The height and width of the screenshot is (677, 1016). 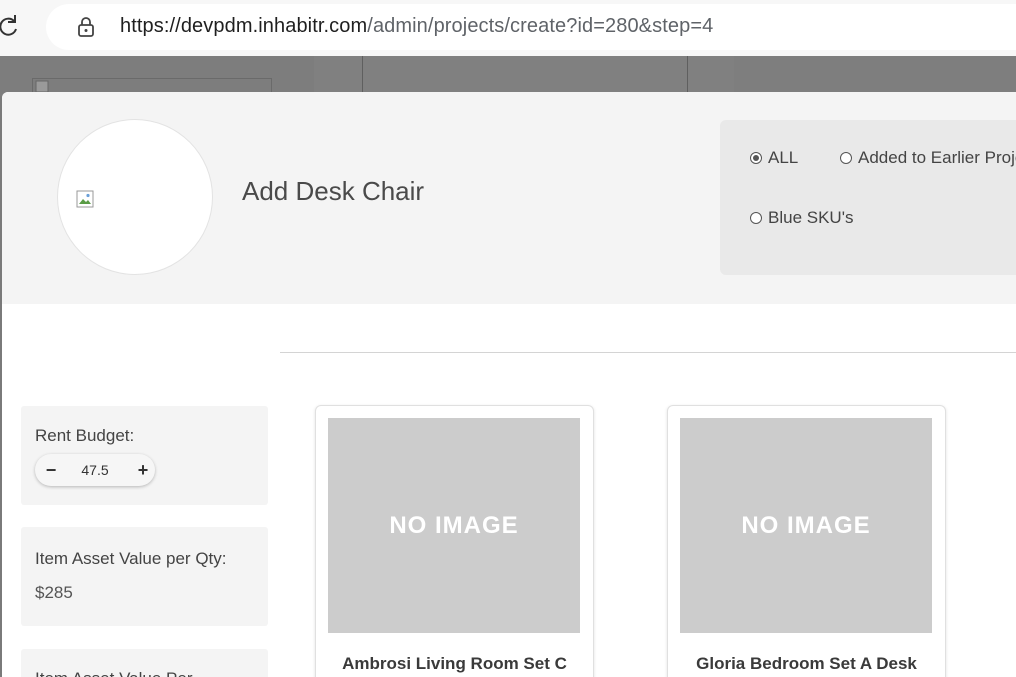 I want to click on url-path: /admin/projects/create?id=280&step=4, so click(x=540, y=26).